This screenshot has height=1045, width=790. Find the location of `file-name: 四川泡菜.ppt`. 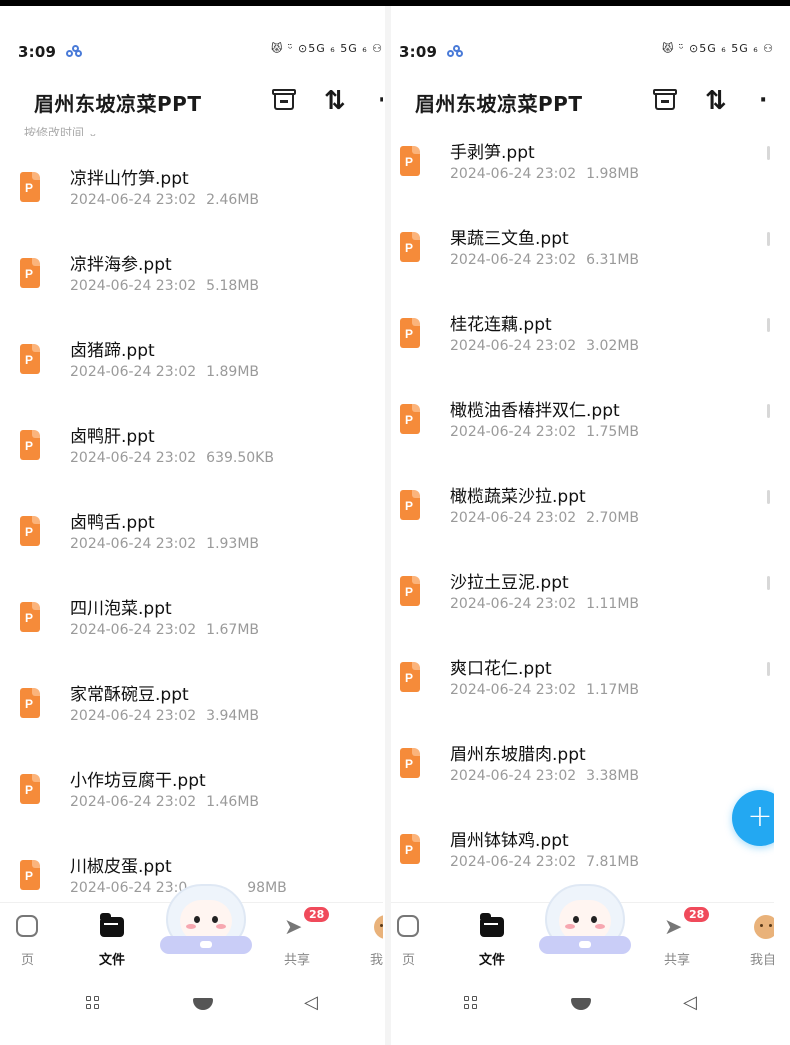

file-name: 四川泡菜.ppt is located at coordinates (121, 609).